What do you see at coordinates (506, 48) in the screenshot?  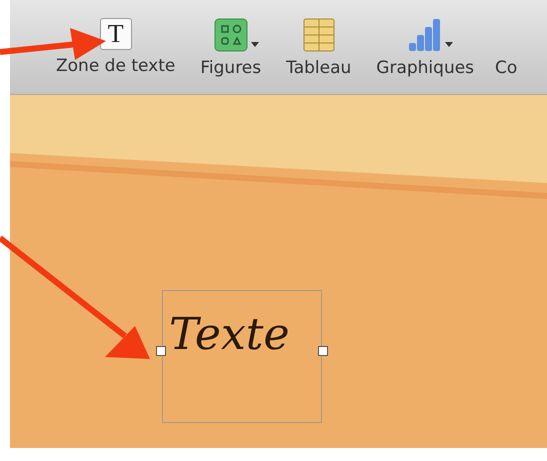 I see `toolbar-button: Co` at bounding box center [506, 48].